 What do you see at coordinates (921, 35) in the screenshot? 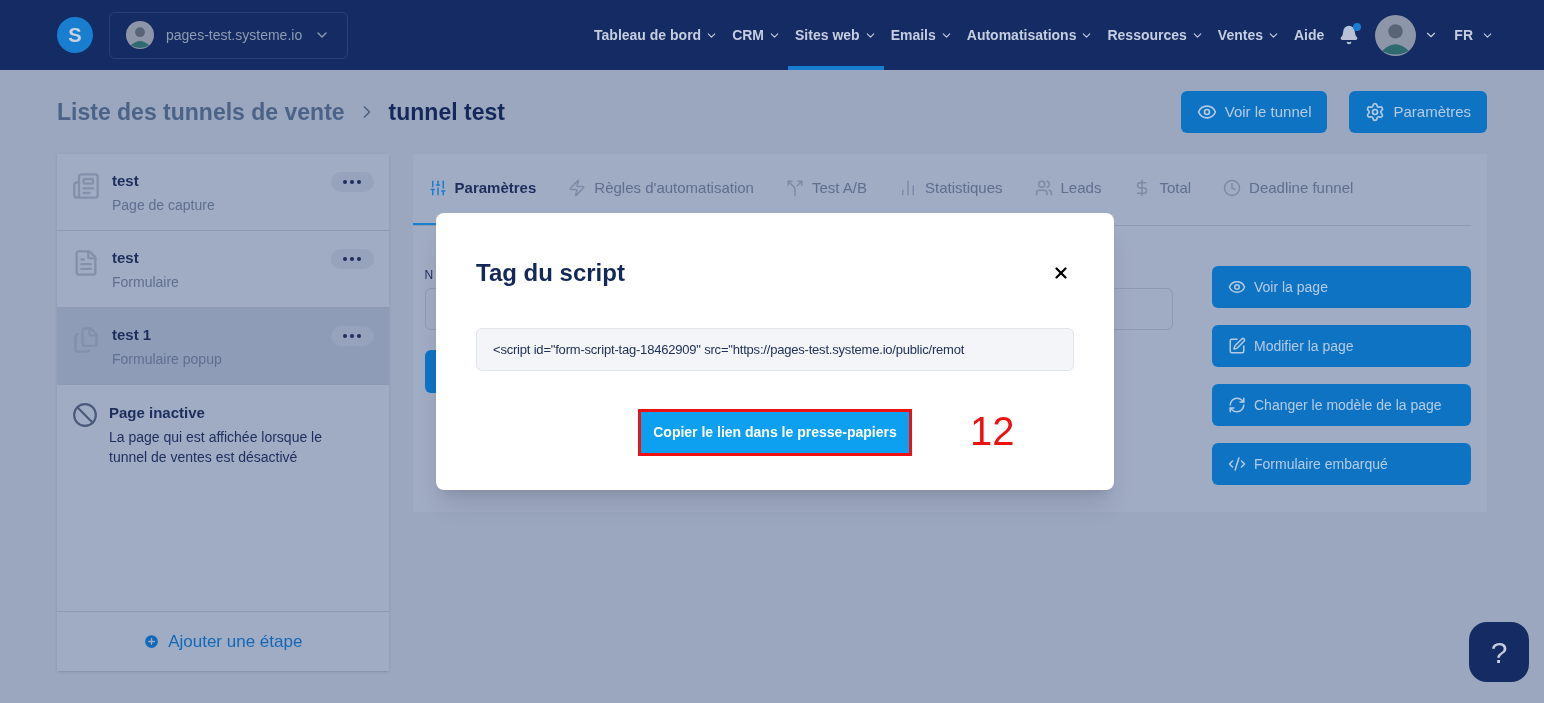
I see `nav-menu-item: Emails` at bounding box center [921, 35].